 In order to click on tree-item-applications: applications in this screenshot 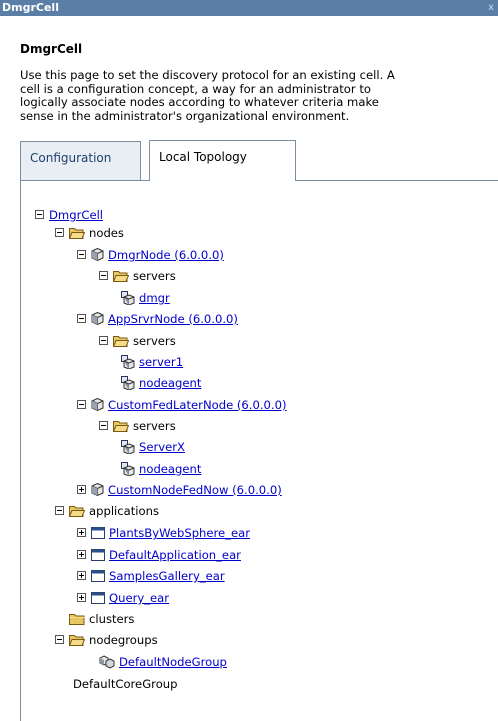, I will do `click(107, 511)`.